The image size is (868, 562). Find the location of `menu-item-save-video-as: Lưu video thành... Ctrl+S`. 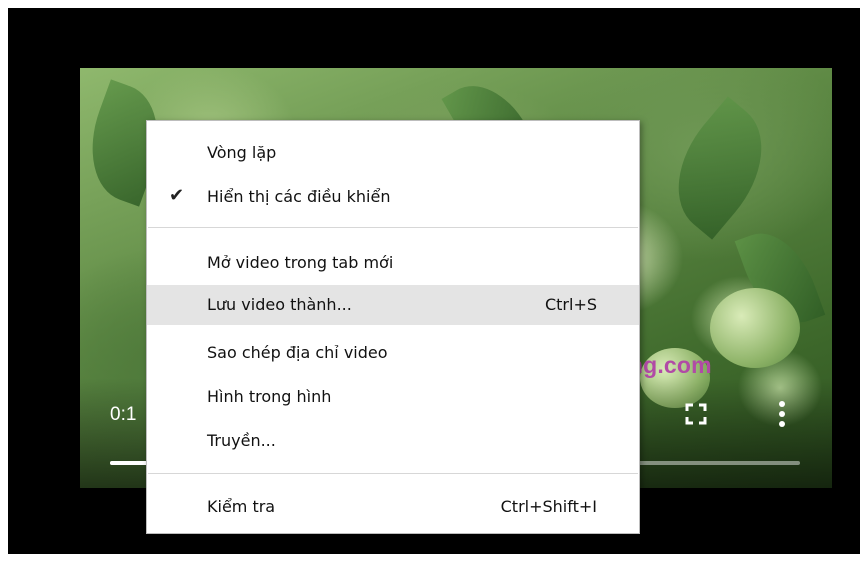

menu-item-save-video-as: Lưu video thành... Ctrl+S is located at coordinates (393, 305).